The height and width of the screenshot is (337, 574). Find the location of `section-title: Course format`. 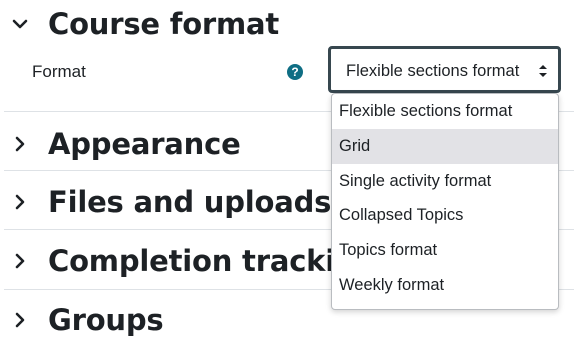

section-title: Course format is located at coordinates (164, 24).